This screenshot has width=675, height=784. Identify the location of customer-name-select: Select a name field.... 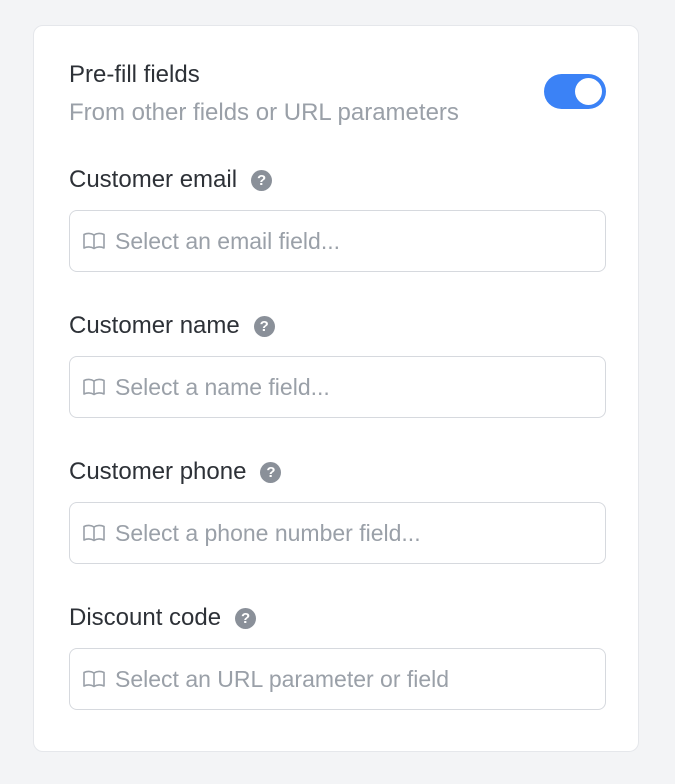
(337, 387).